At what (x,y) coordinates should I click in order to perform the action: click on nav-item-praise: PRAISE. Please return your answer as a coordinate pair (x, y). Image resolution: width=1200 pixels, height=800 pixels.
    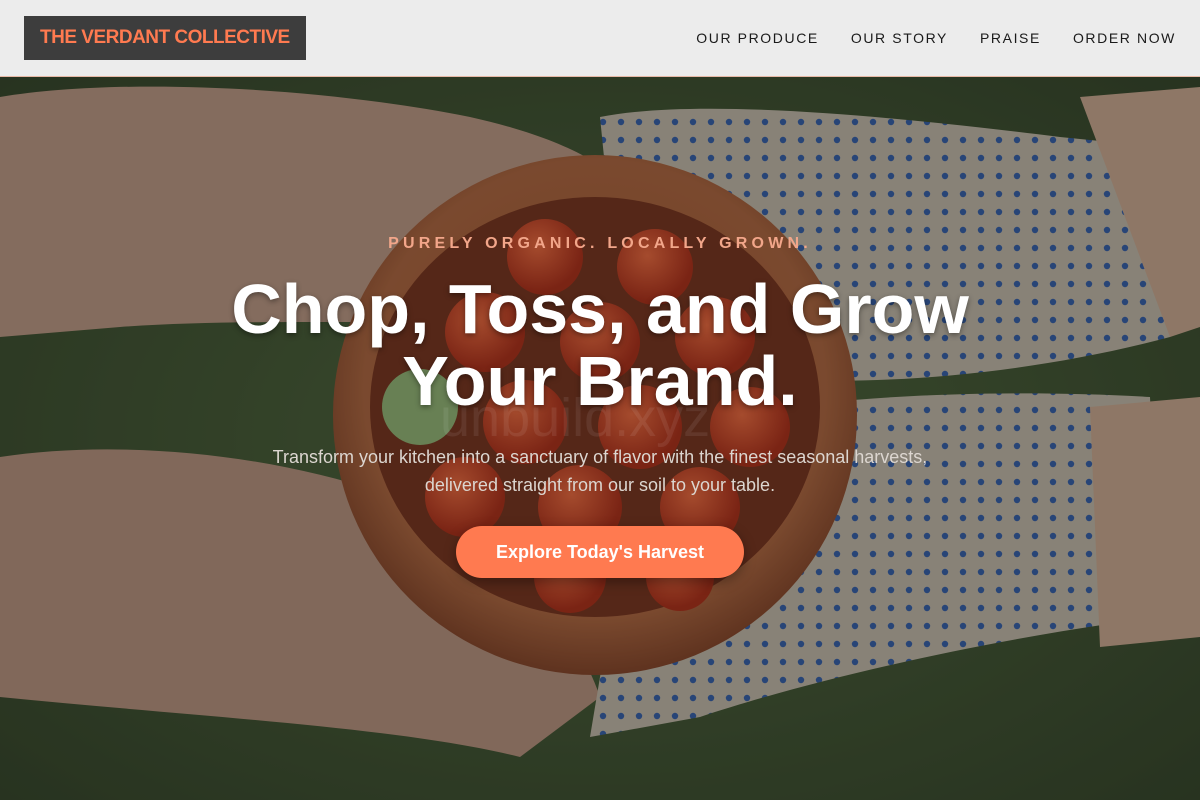
    Looking at the image, I should click on (1010, 38).